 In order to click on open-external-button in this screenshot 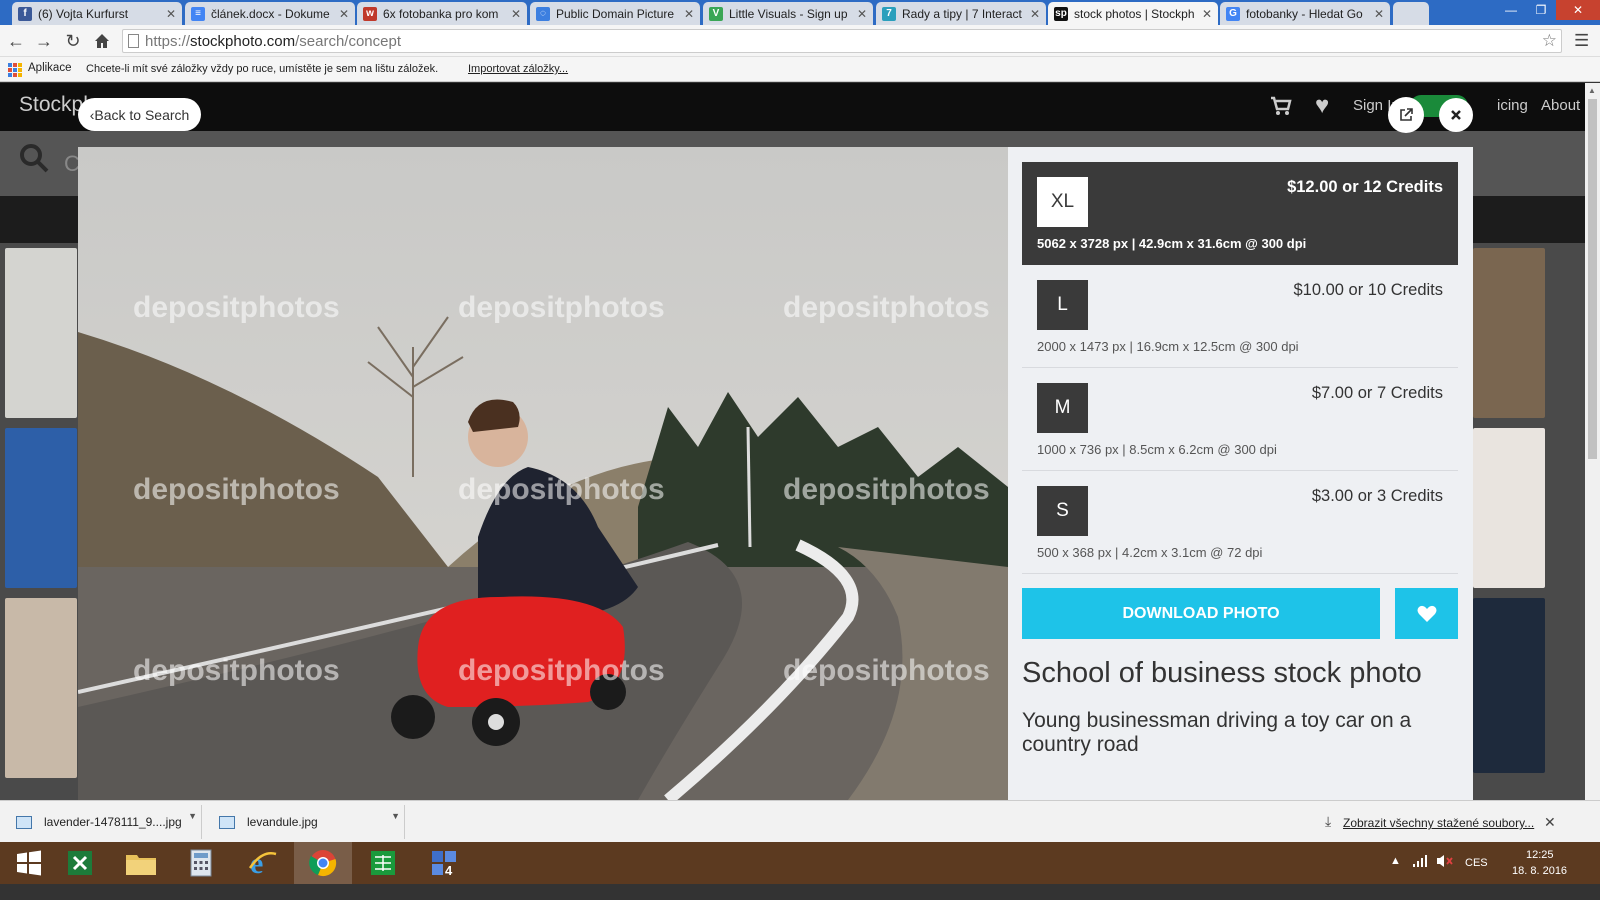, I will do `click(1406, 115)`.